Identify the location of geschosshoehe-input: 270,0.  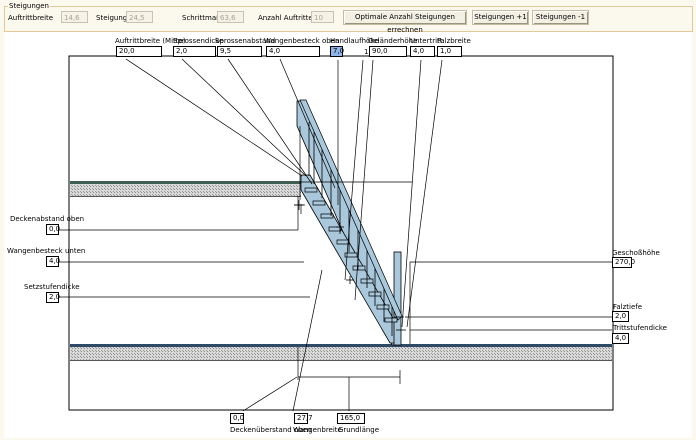
(623, 262).